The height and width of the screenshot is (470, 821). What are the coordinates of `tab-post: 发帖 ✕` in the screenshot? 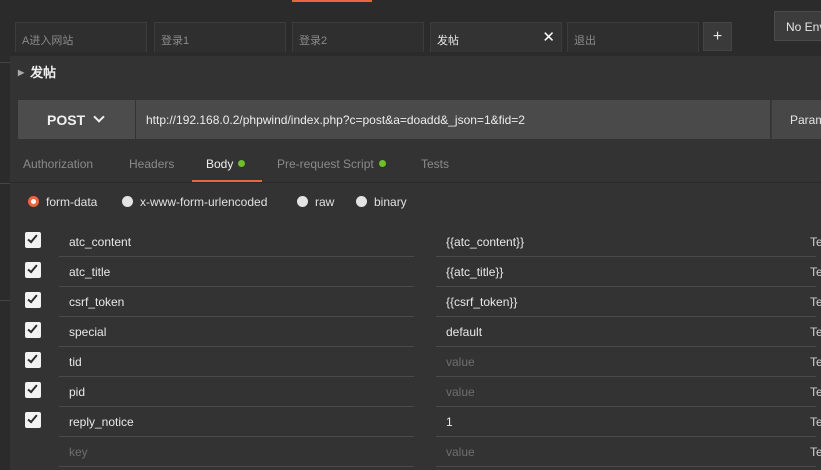 It's located at (496, 37).